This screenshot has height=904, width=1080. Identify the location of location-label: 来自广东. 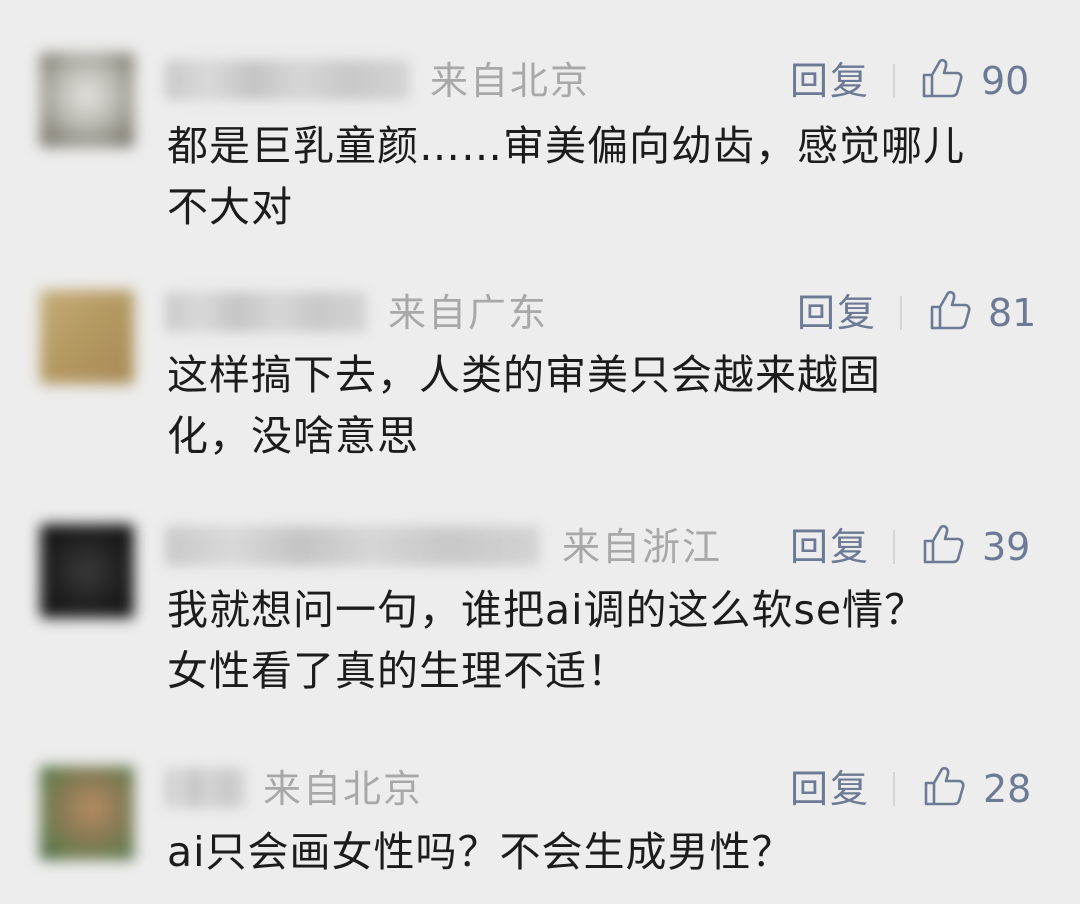
(468, 313).